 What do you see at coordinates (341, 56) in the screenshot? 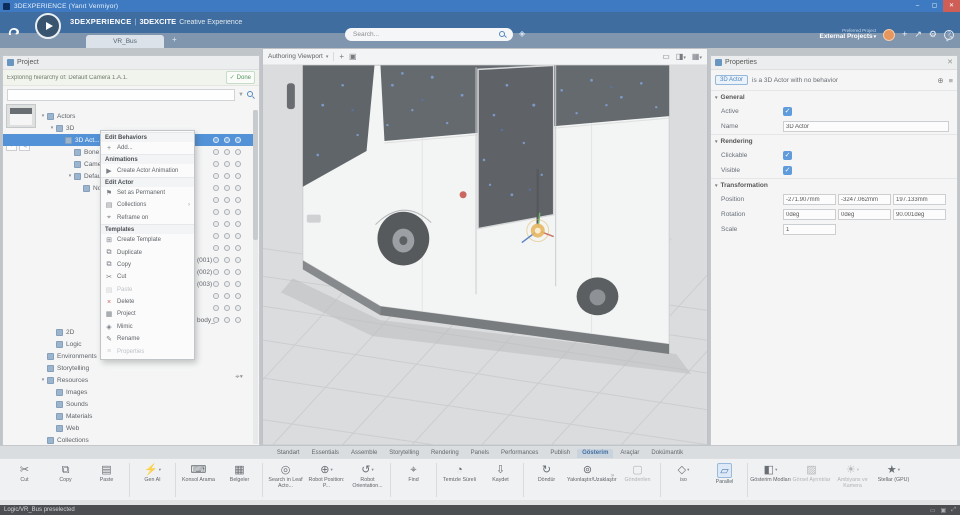
I see `add-viewport-icon: +` at bounding box center [341, 56].